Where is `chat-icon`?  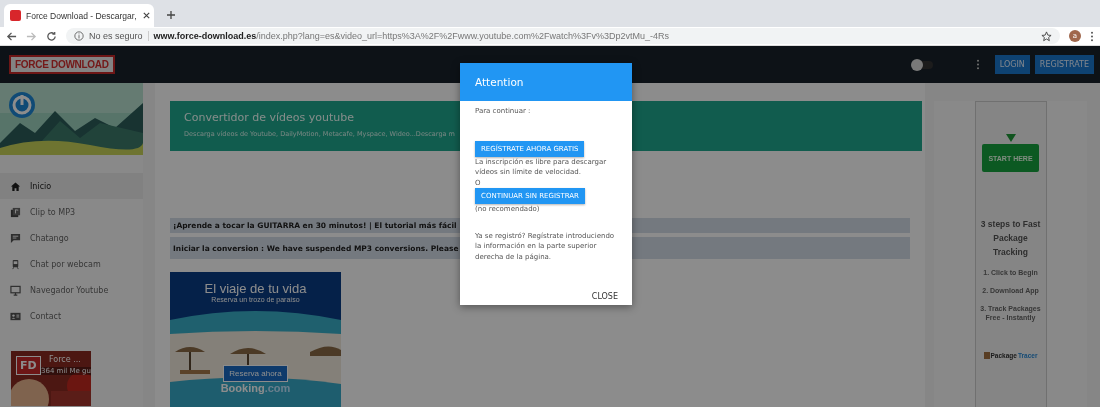 chat-icon is located at coordinates (15, 238).